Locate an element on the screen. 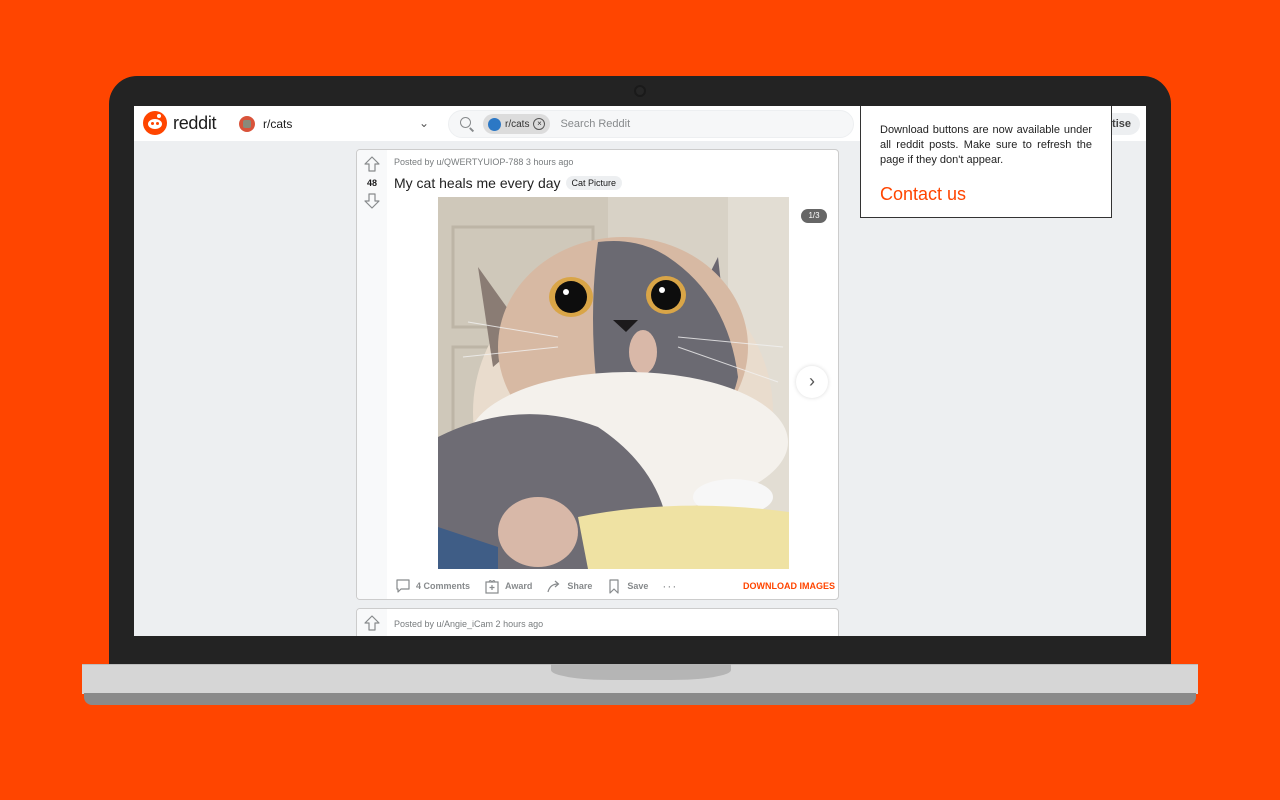 The width and height of the screenshot is (1280, 800). webcam-icon is located at coordinates (640, 91).